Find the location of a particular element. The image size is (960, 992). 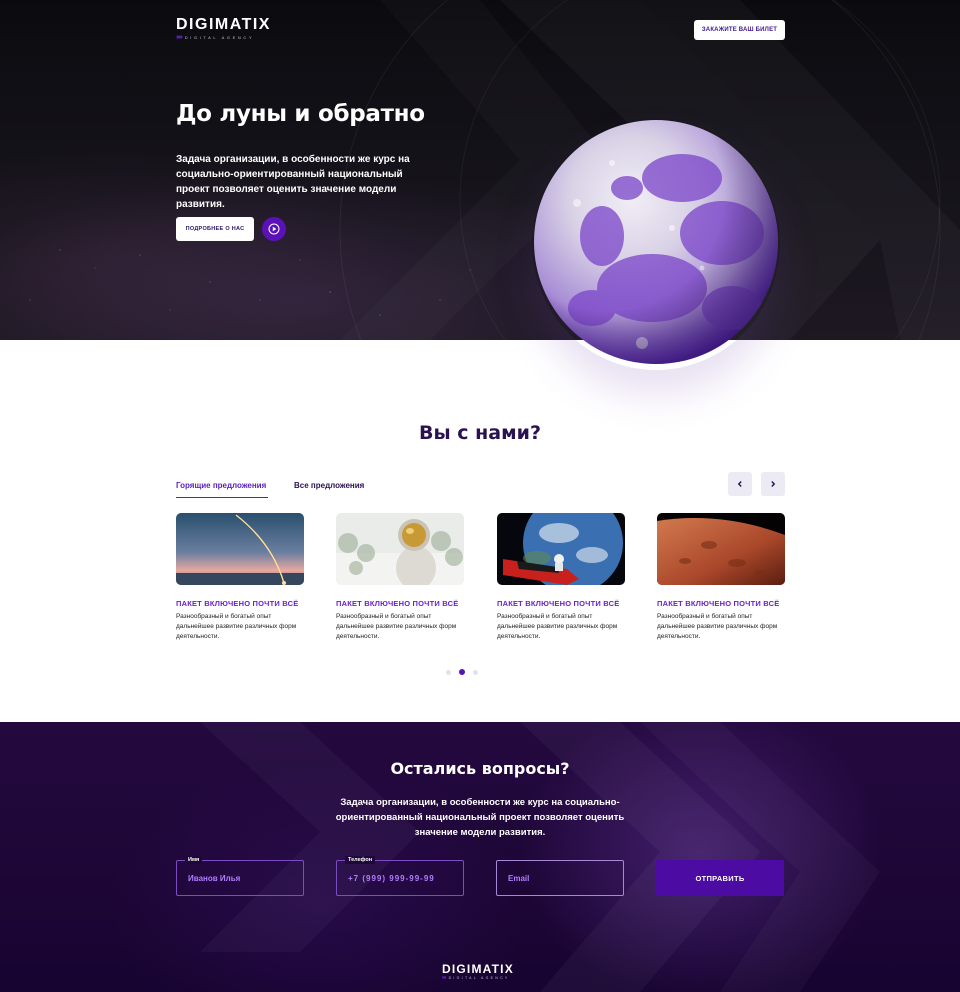

name-input is located at coordinates (240, 878).